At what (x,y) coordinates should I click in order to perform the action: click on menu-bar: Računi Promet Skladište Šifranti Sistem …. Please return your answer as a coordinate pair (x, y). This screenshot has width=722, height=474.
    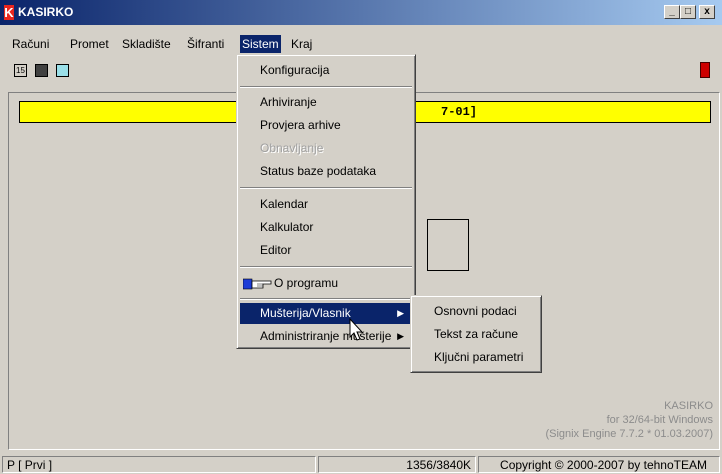
    Looking at the image, I should click on (361, 43).